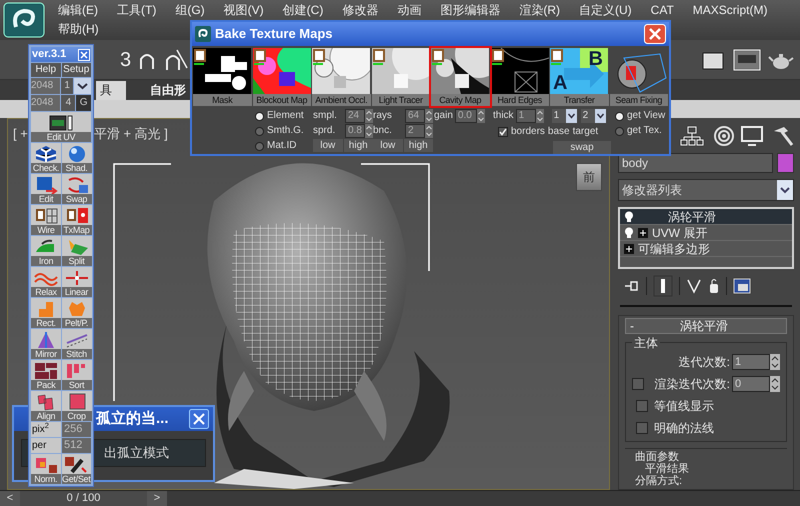  Describe the element at coordinates (77, 313) in the screenshot. I see `tool-button: Pelt/P.` at that location.